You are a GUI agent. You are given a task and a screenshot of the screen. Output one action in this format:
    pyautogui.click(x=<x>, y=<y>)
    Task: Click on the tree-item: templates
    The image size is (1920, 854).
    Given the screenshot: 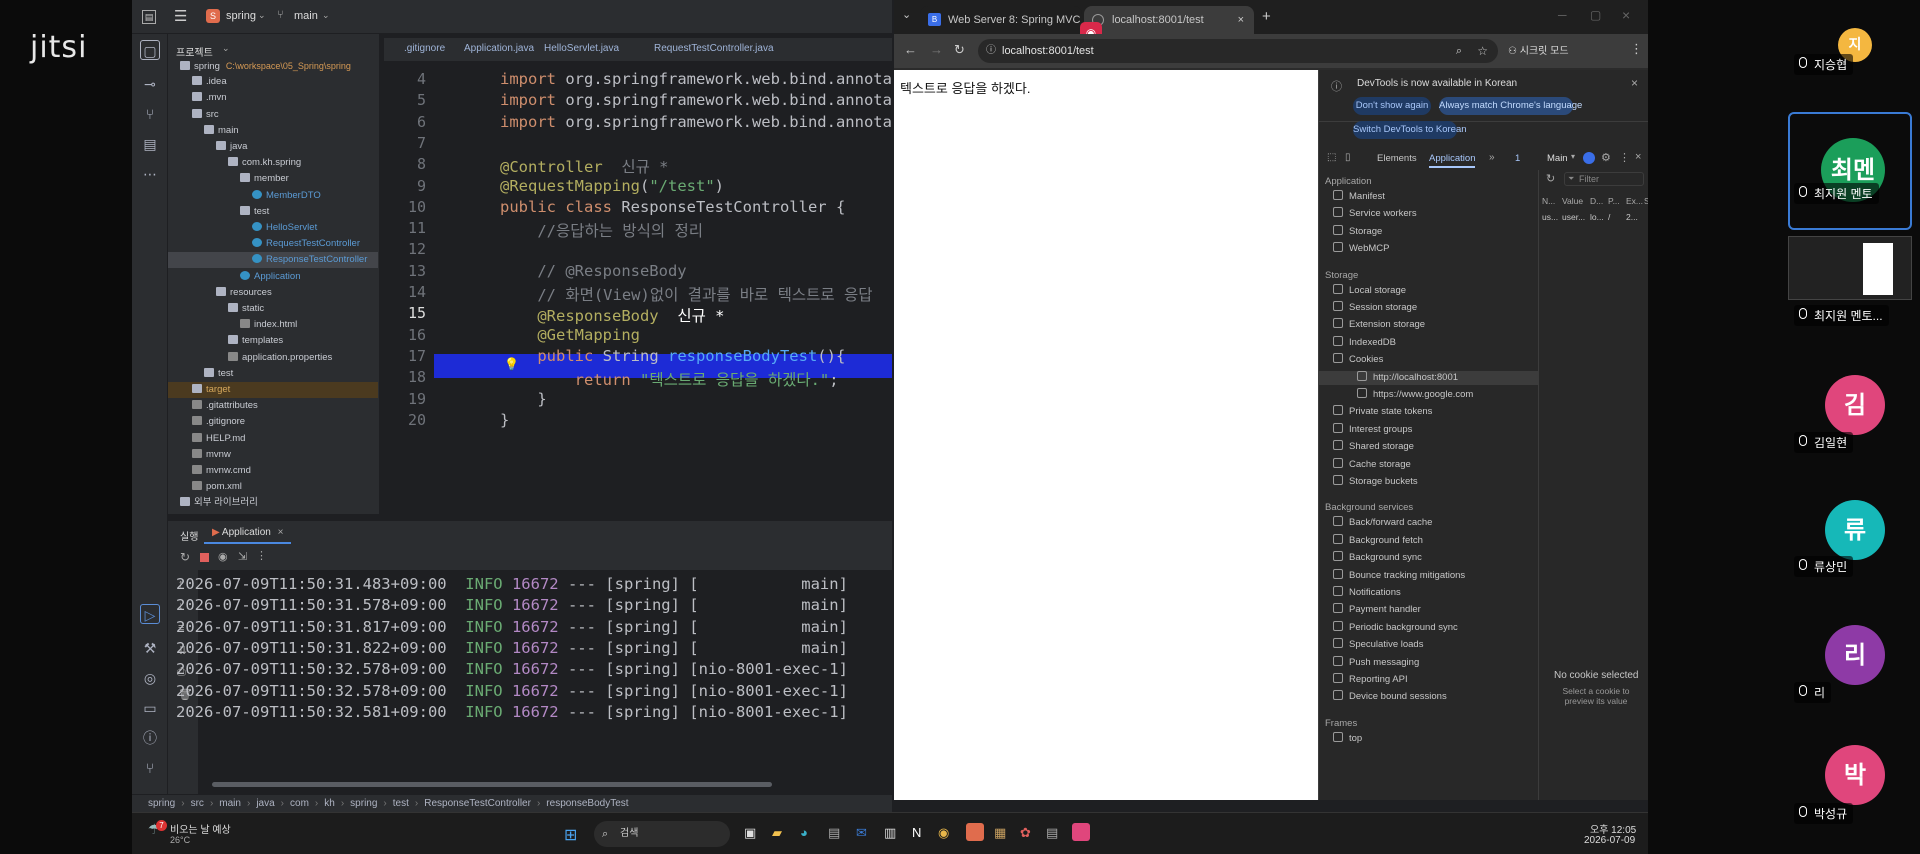 What is the action you would take?
    pyautogui.click(x=273, y=341)
    